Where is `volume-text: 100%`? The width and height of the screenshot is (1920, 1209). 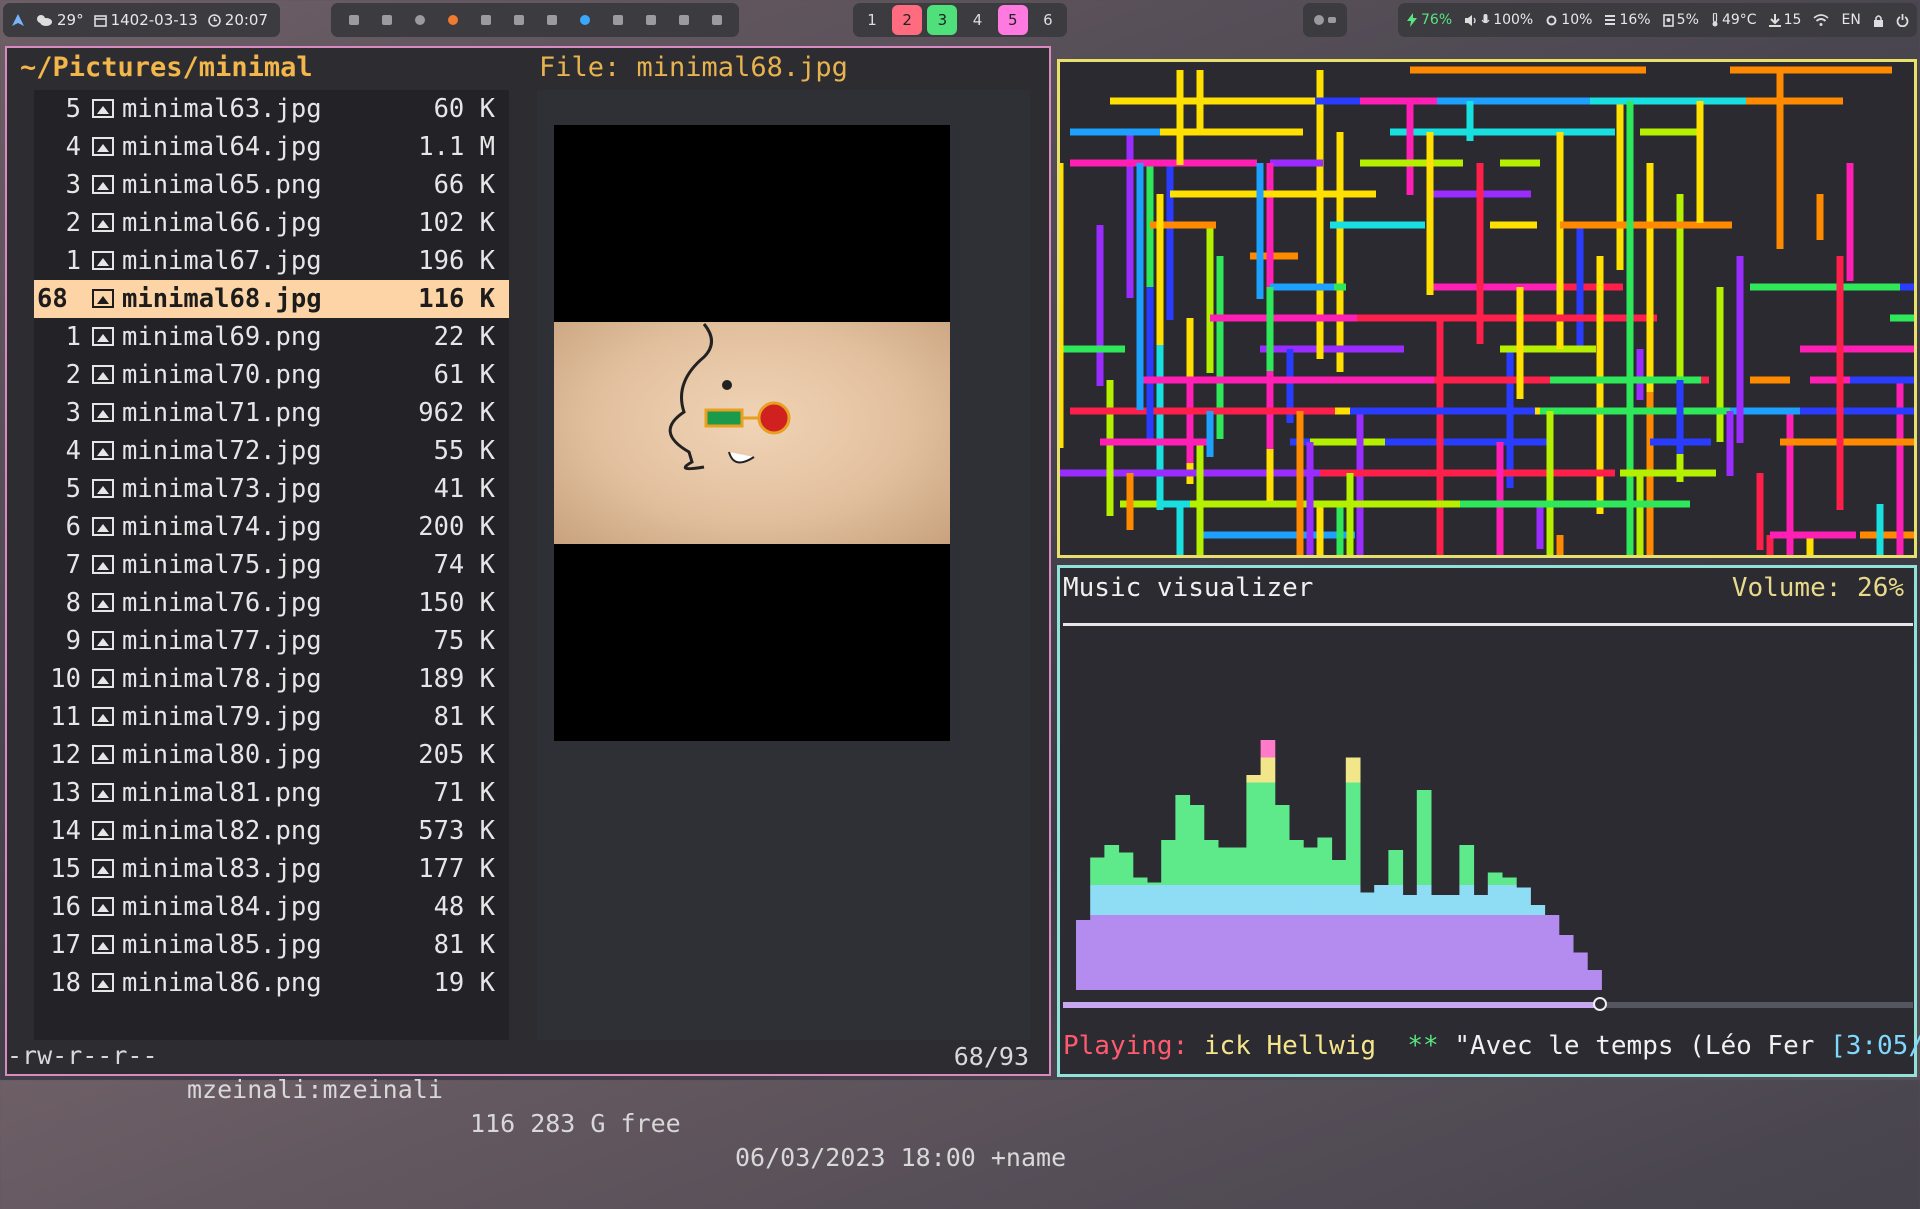
volume-text: 100% is located at coordinates (1513, 20).